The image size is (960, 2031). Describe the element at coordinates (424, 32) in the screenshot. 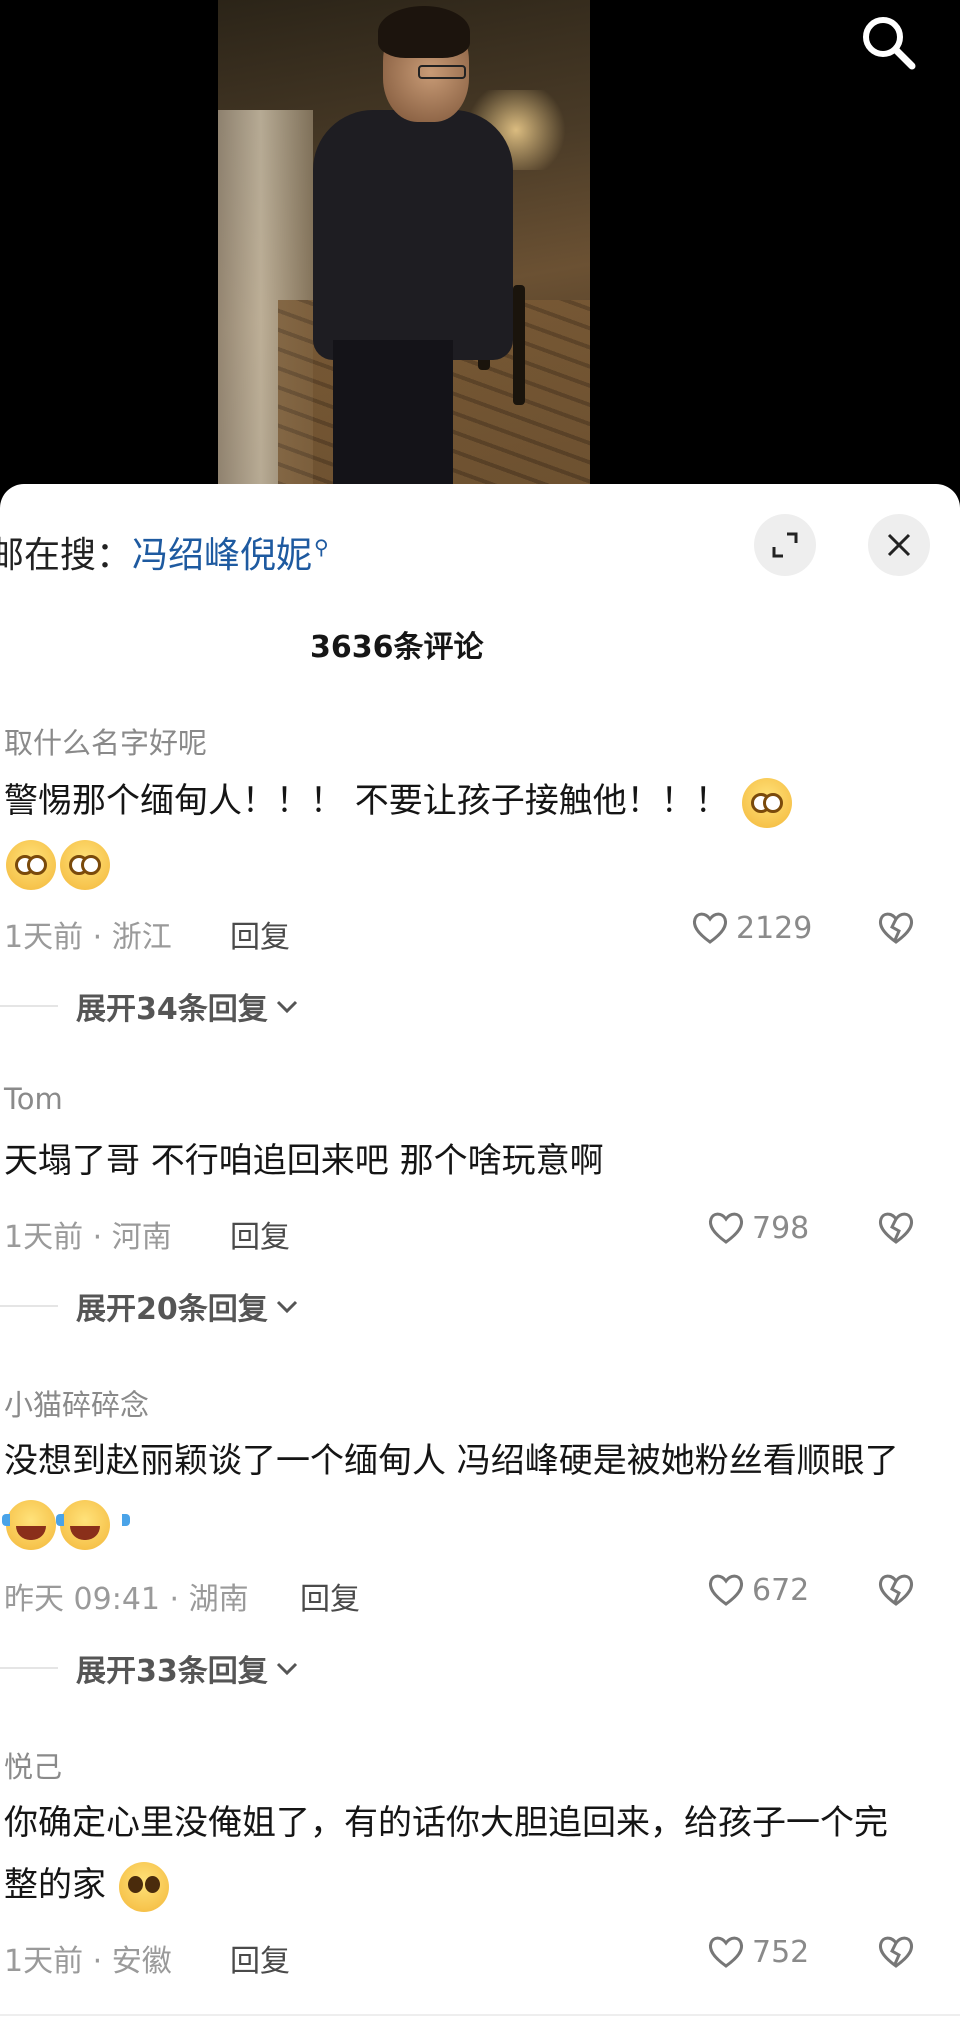

I see `video-person-hair` at that location.